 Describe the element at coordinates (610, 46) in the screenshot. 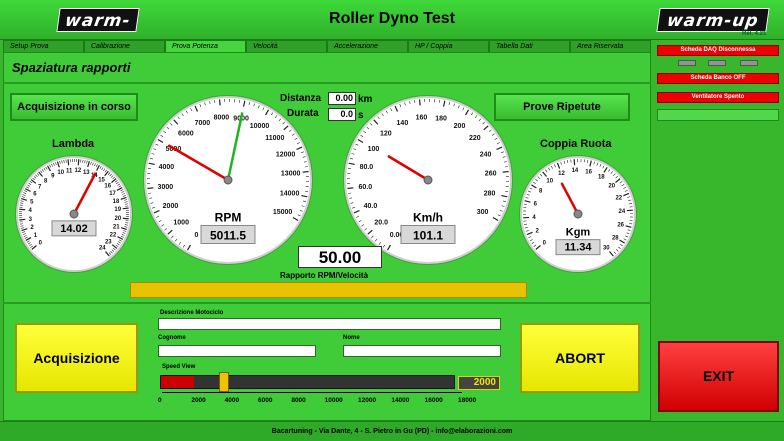

I see `tab-area-riservata: Area Riservata` at that location.